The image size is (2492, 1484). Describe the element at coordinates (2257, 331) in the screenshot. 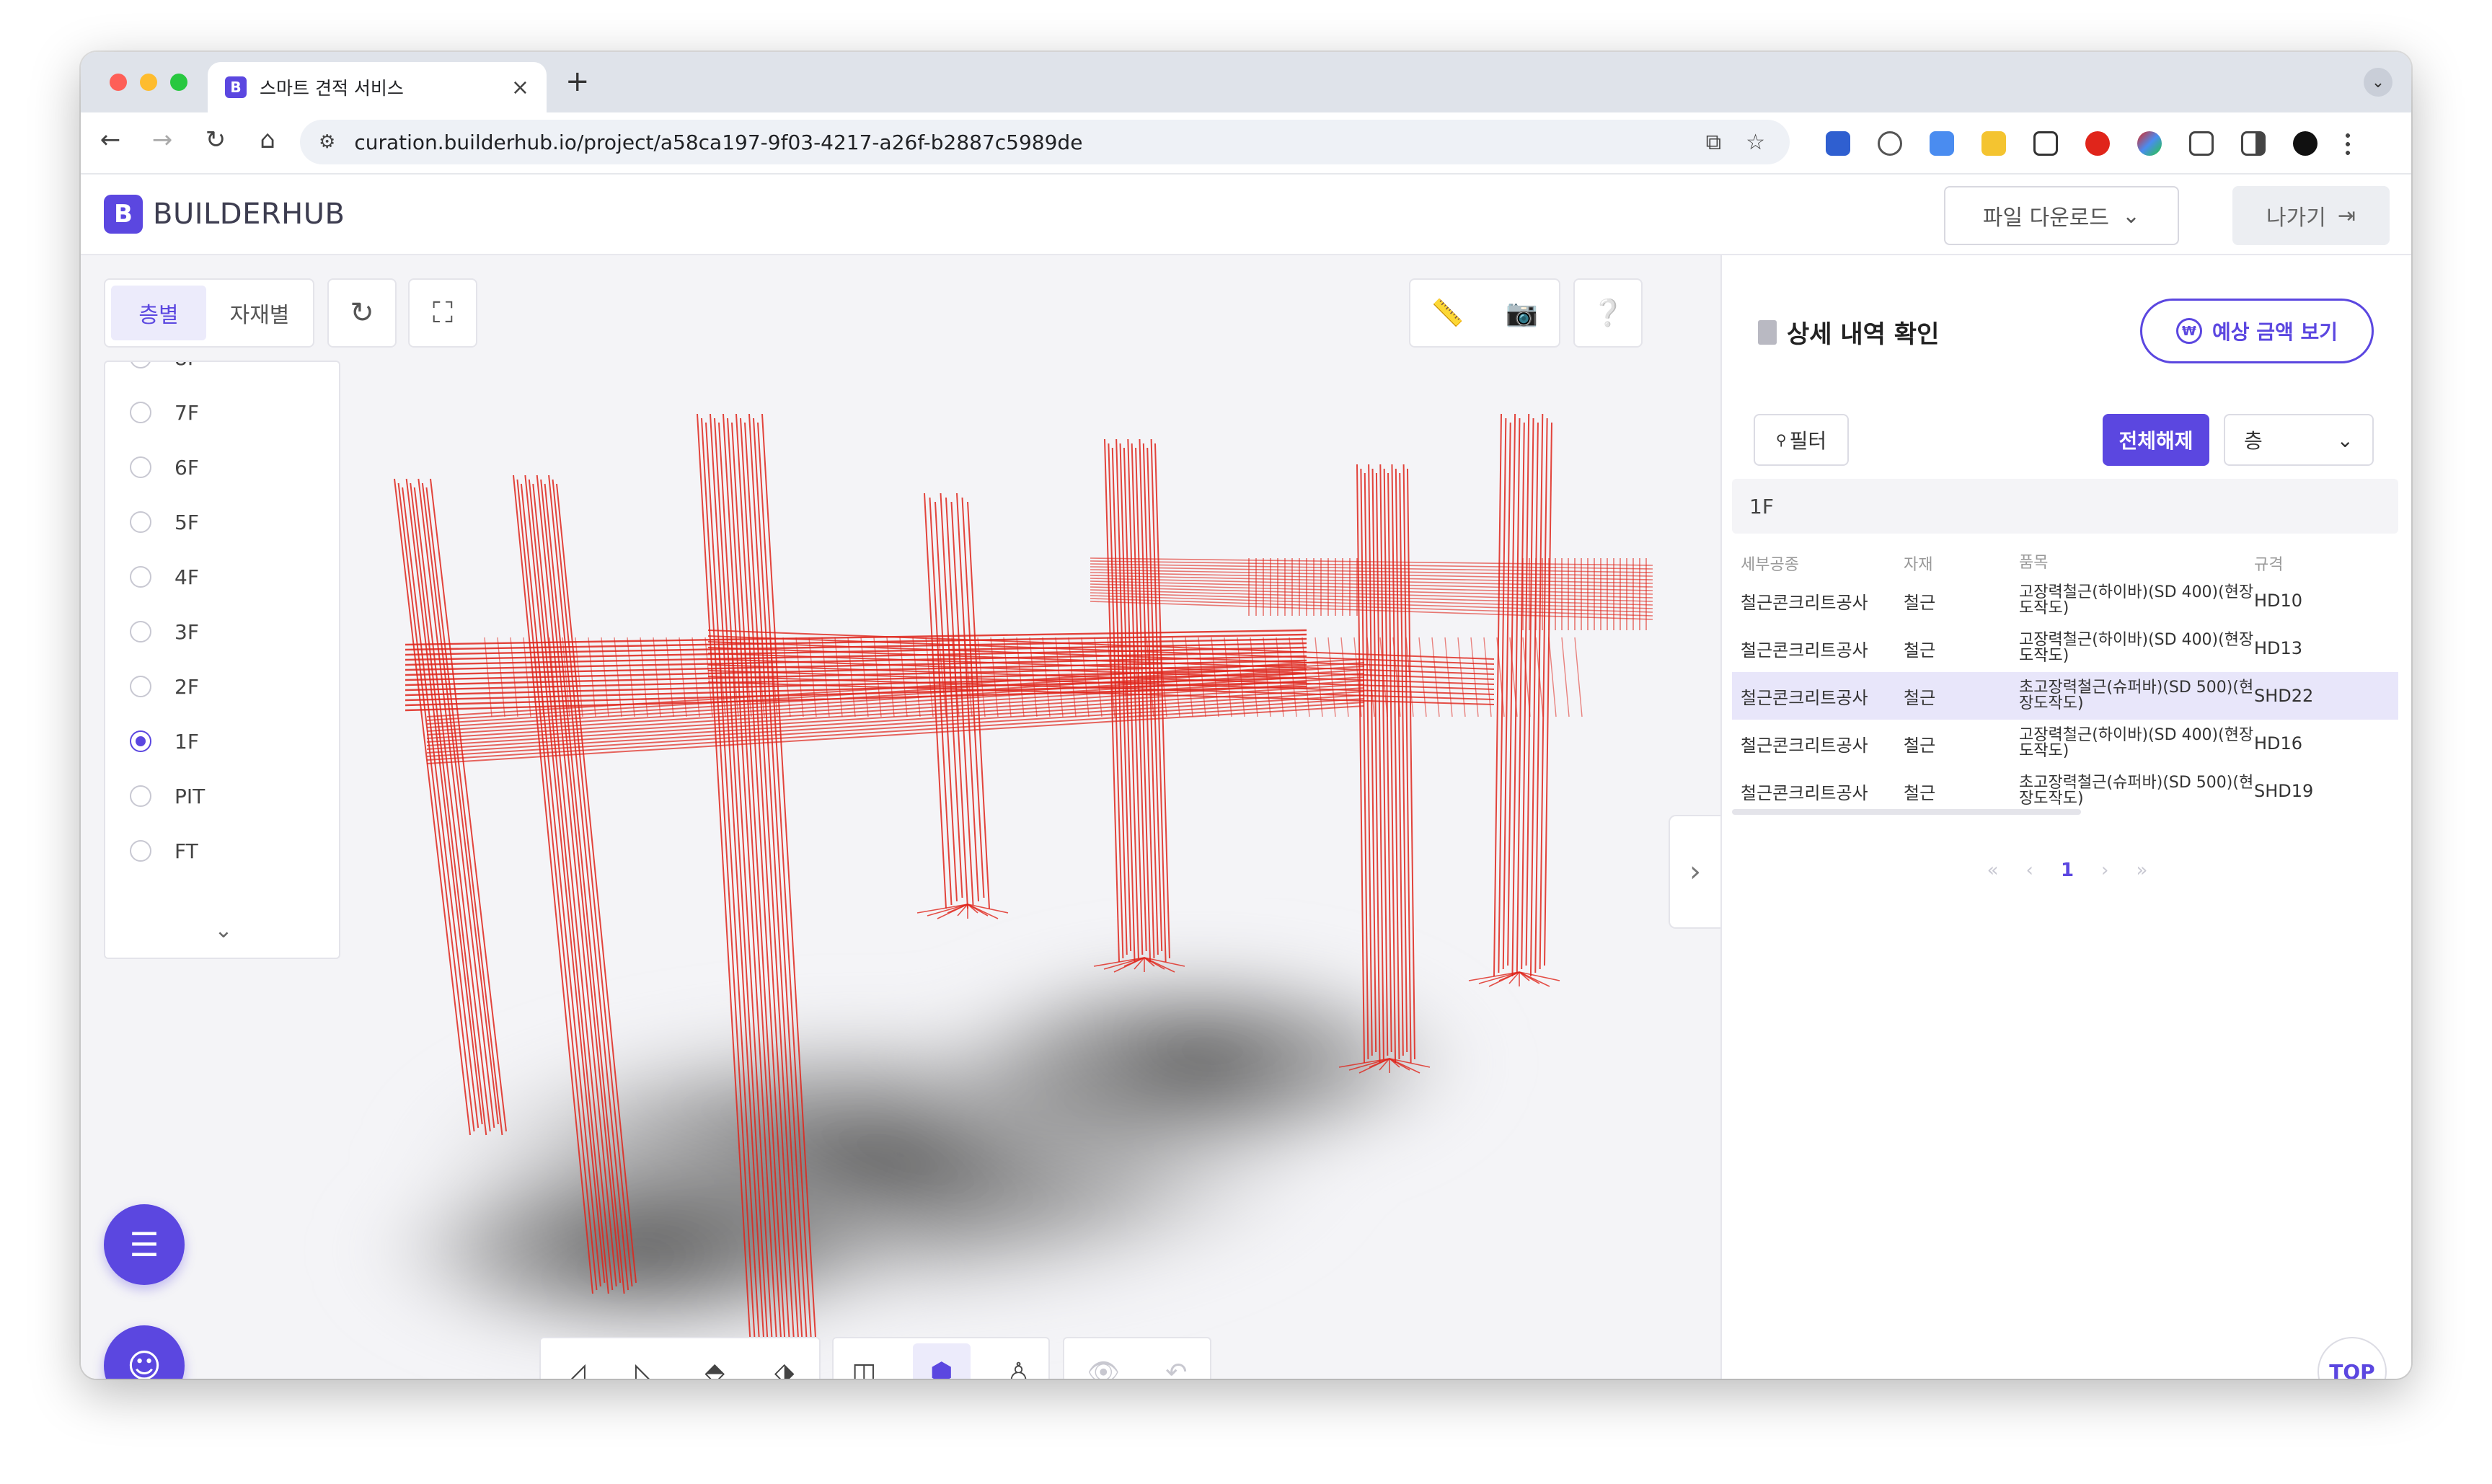

I see `estimate-price-button: ₩ 예상 금액 보기` at that location.